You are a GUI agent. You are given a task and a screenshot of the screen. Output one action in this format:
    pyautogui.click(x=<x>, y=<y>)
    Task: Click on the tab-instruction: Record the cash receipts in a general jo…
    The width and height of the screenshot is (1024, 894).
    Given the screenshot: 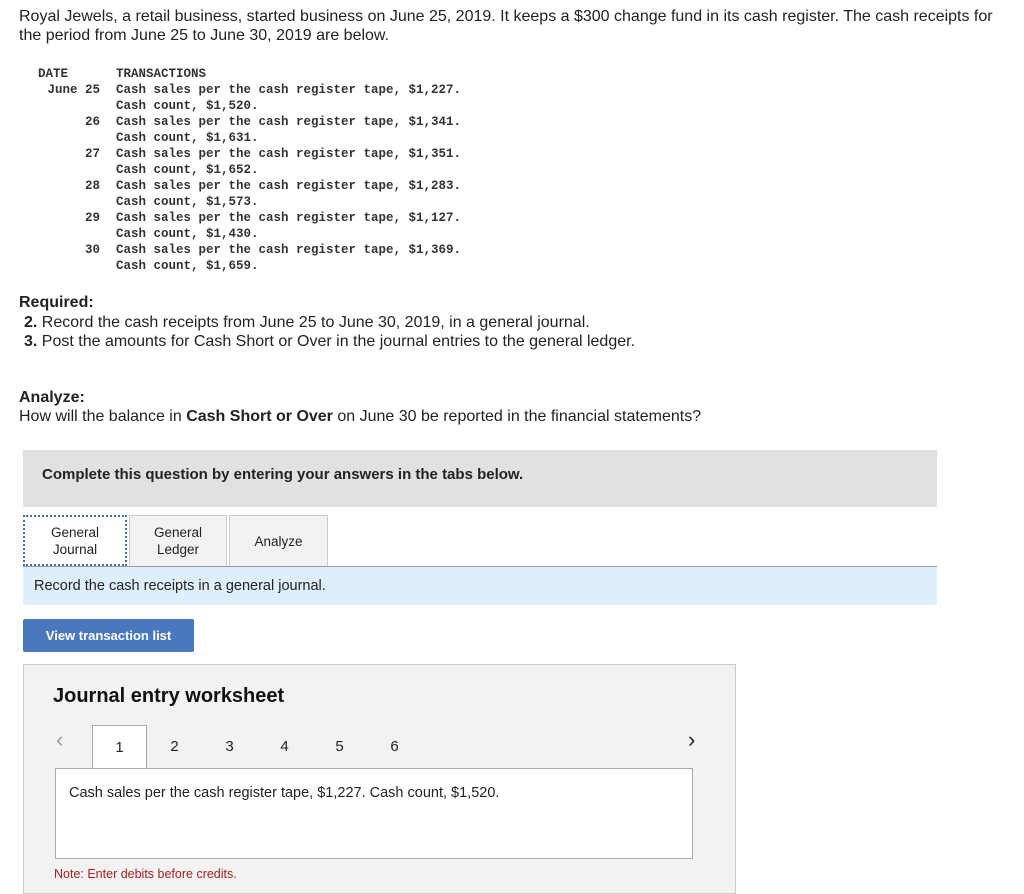 What is the action you would take?
    pyautogui.click(x=480, y=586)
    